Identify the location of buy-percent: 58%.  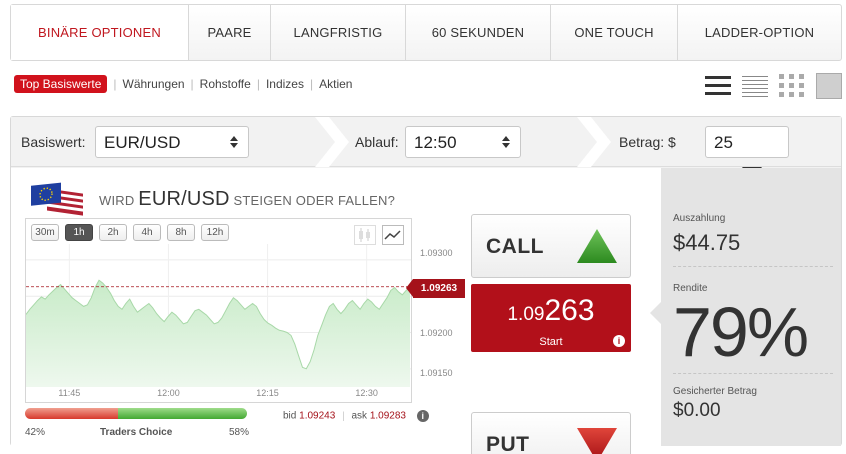
(239, 432).